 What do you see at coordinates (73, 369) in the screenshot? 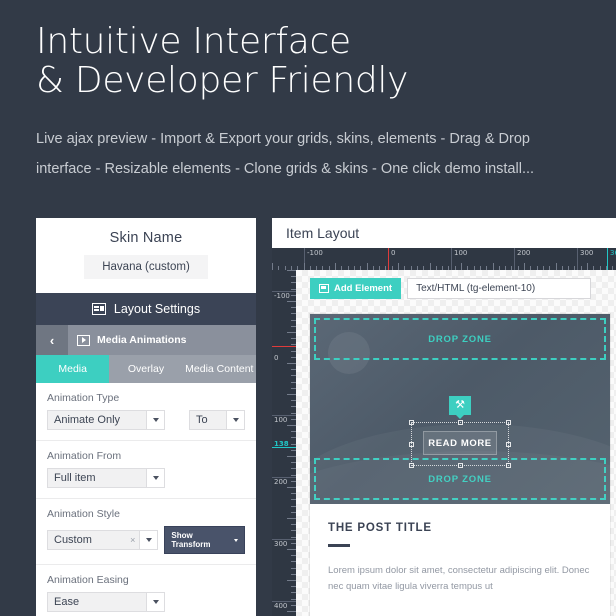
I see `tab-media: Media` at bounding box center [73, 369].